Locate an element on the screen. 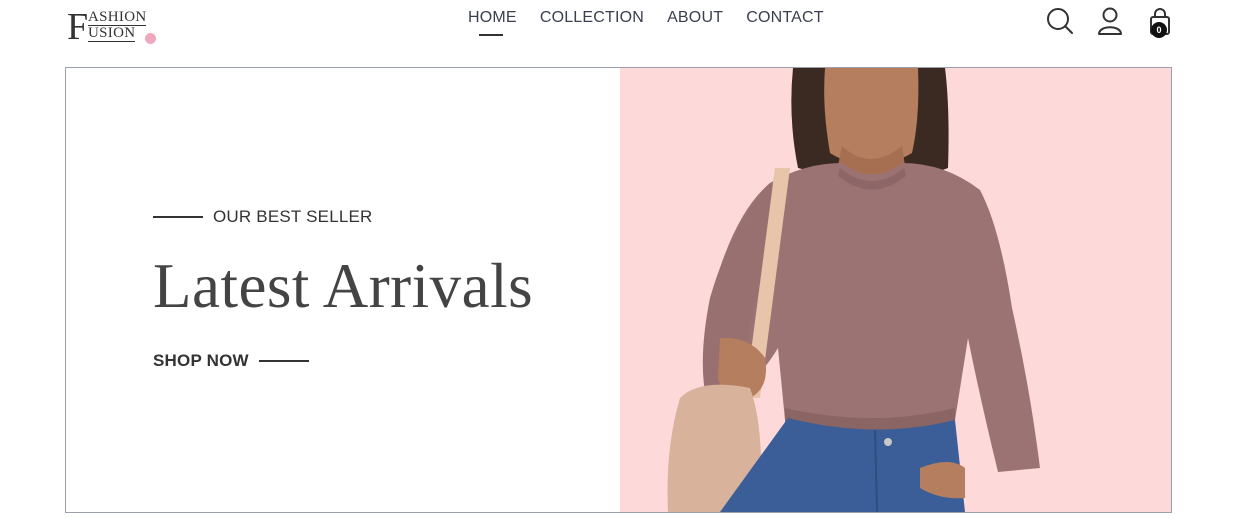 The image size is (1250, 518). nav-contact-link: CONTACT is located at coordinates (785, 18).